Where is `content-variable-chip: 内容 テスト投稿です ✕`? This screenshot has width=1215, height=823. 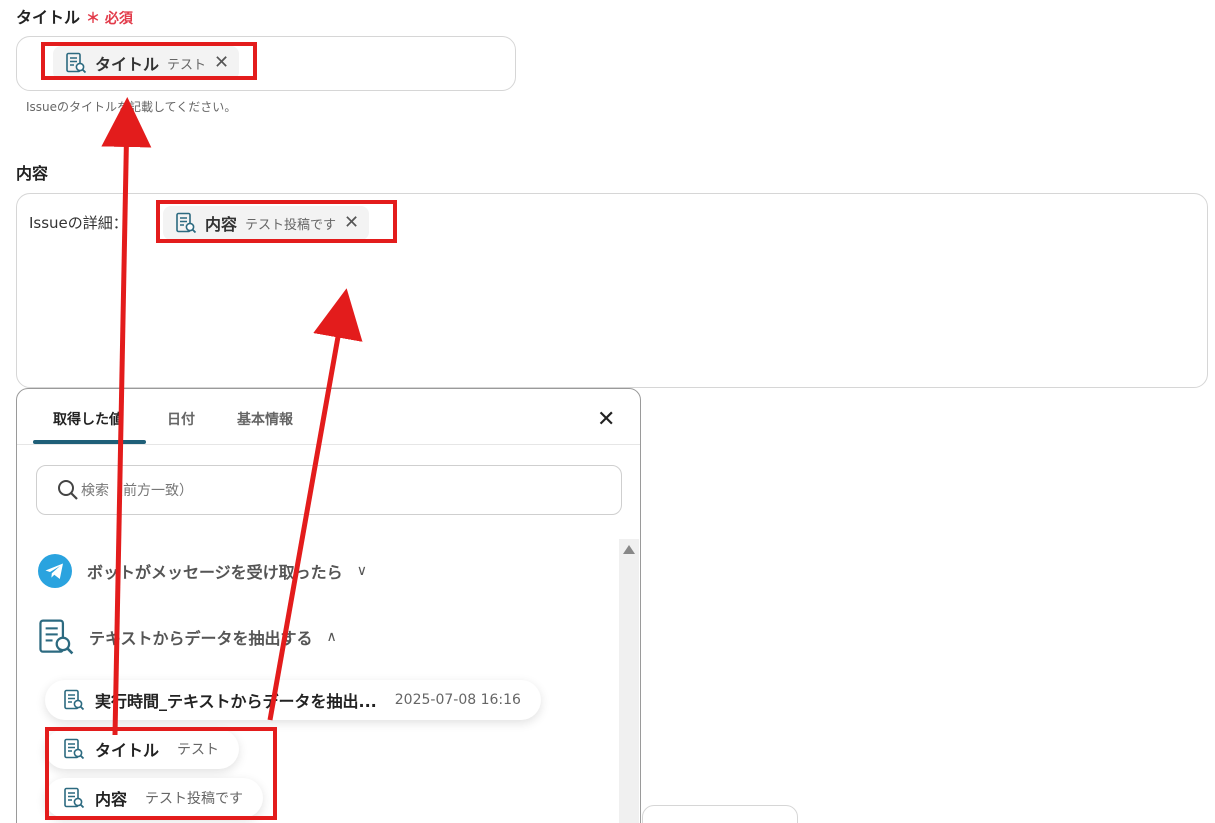
content-variable-chip: 内容 テスト投稿です ✕ is located at coordinates (266, 223).